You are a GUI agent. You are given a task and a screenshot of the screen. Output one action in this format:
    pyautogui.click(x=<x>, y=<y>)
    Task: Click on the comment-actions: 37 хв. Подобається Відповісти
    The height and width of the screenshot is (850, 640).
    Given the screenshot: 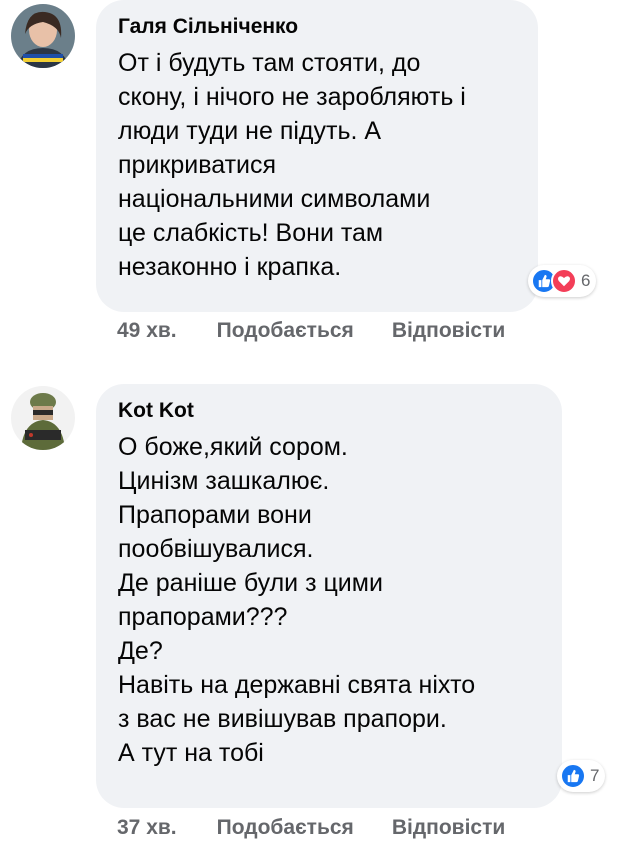 What is the action you would take?
    pyautogui.click(x=311, y=828)
    